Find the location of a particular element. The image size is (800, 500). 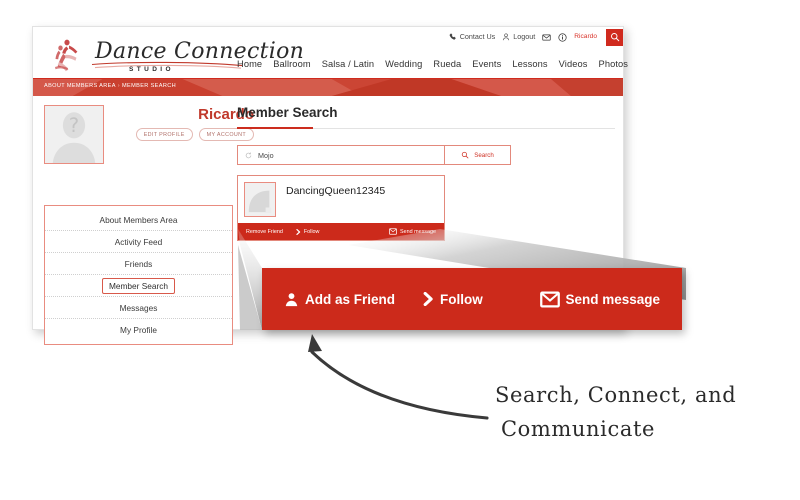

sidebar-item-activity-feed: Activity Feed is located at coordinates (138, 242).